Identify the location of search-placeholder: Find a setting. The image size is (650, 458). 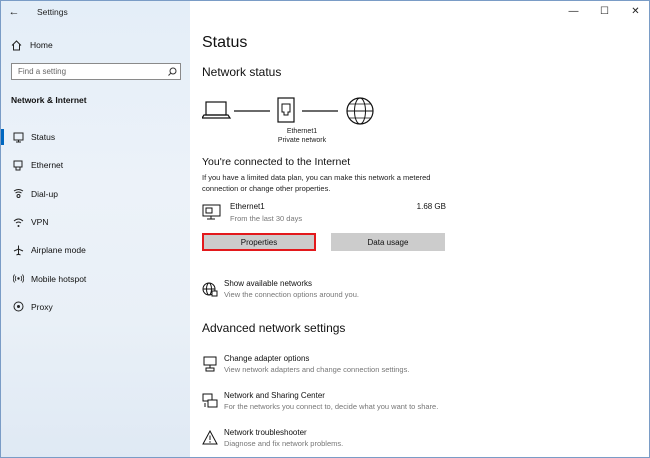
(42, 71).